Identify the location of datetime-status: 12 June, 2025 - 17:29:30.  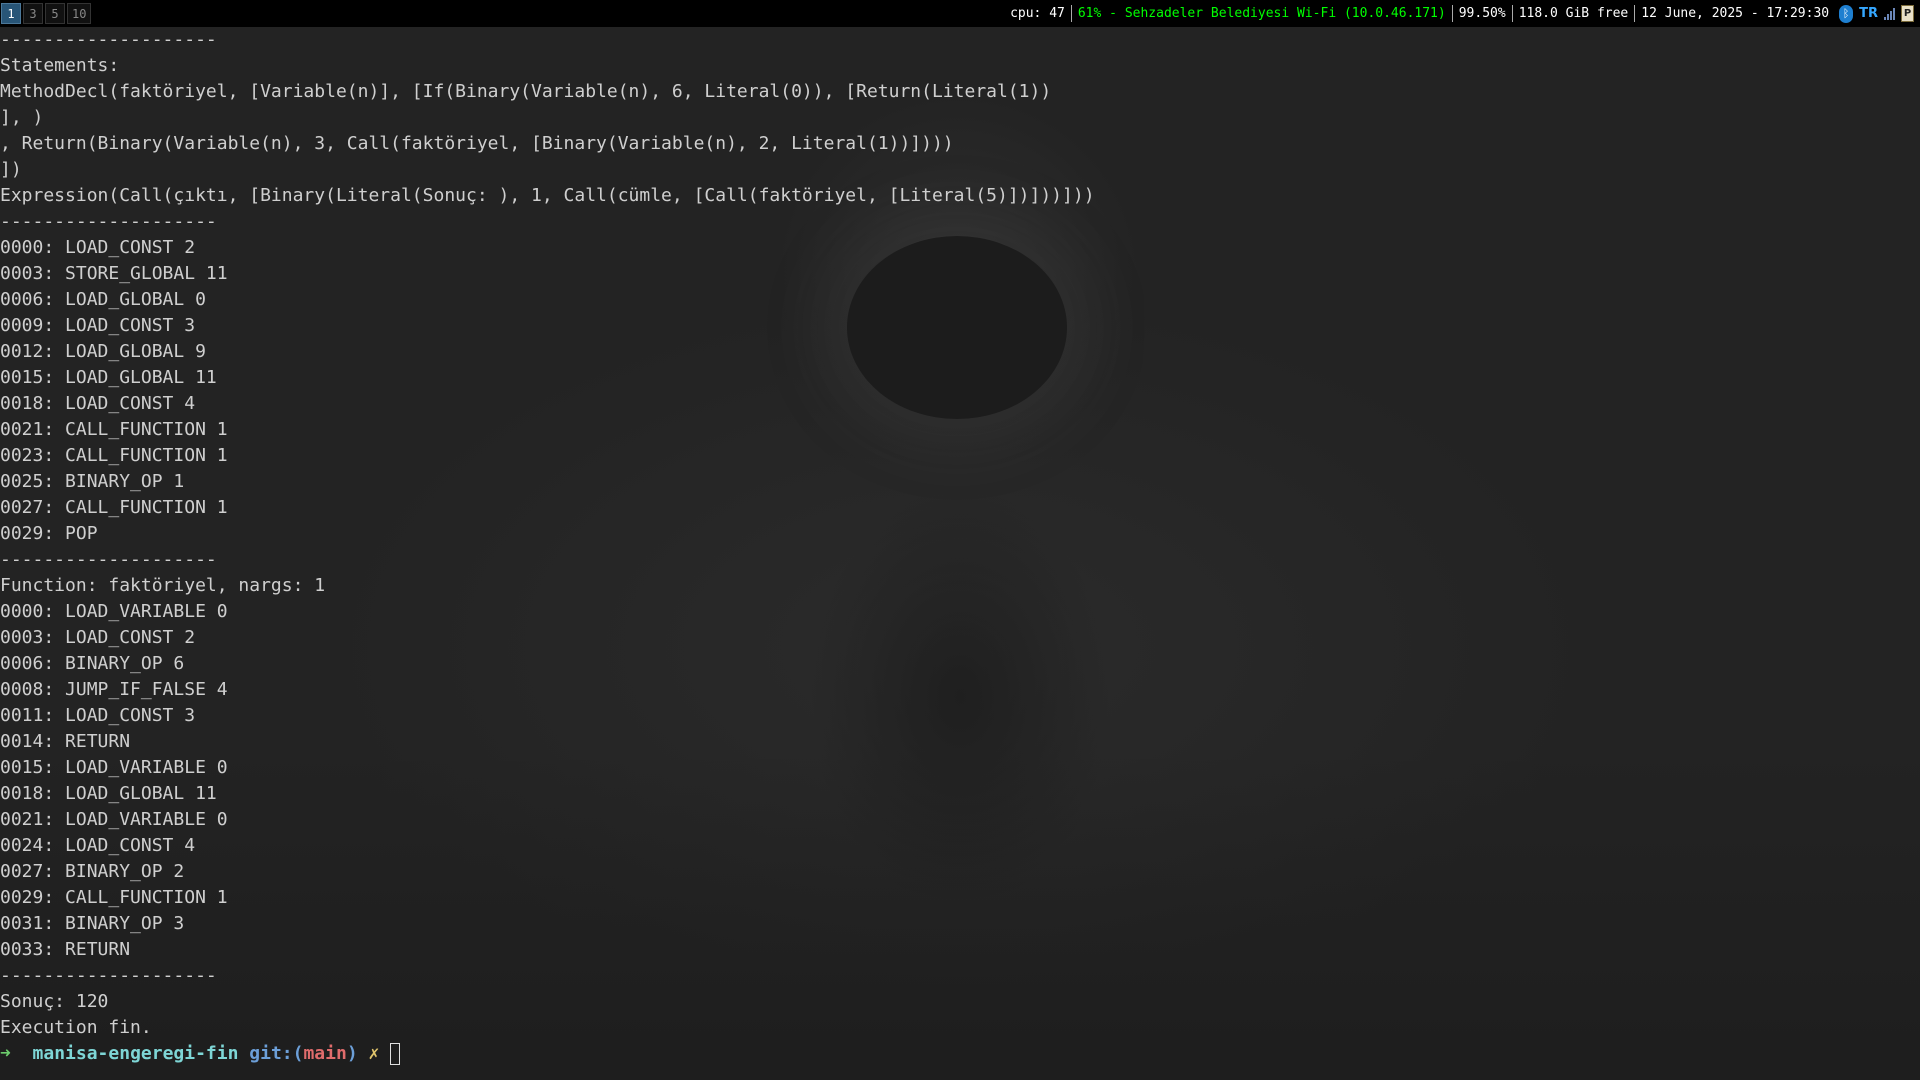
(1735, 13).